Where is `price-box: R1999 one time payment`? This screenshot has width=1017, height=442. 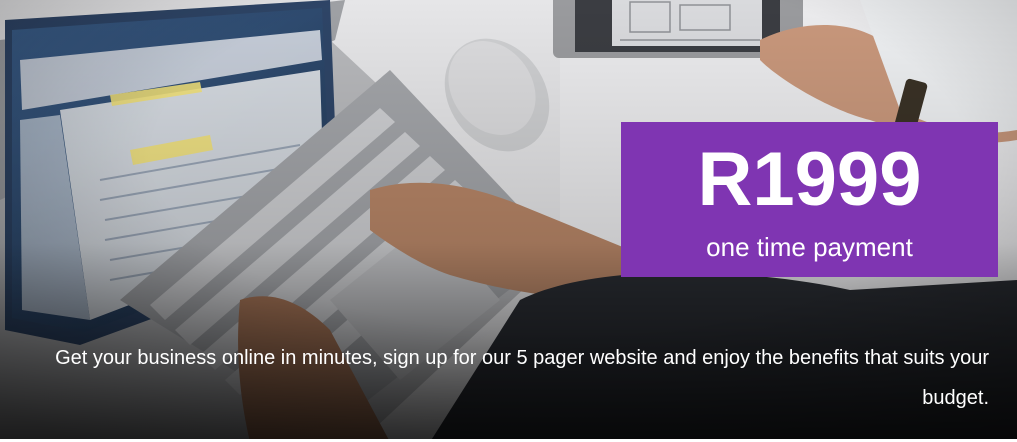 price-box: R1999 one time payment is located at coordinates (809, 199).